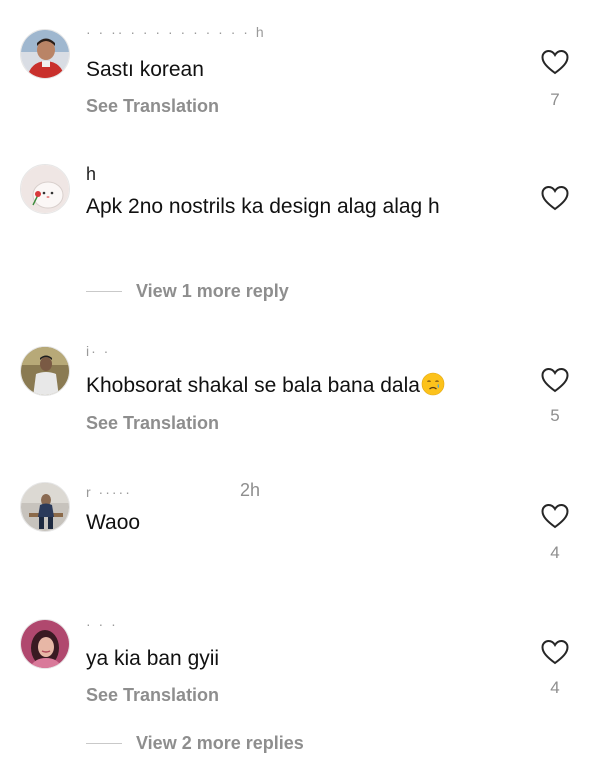 This screenshot has height=766, width=600. Describe the element at coordinates (555, 415) in the screenshot. I see `like-count: 5` at that location.